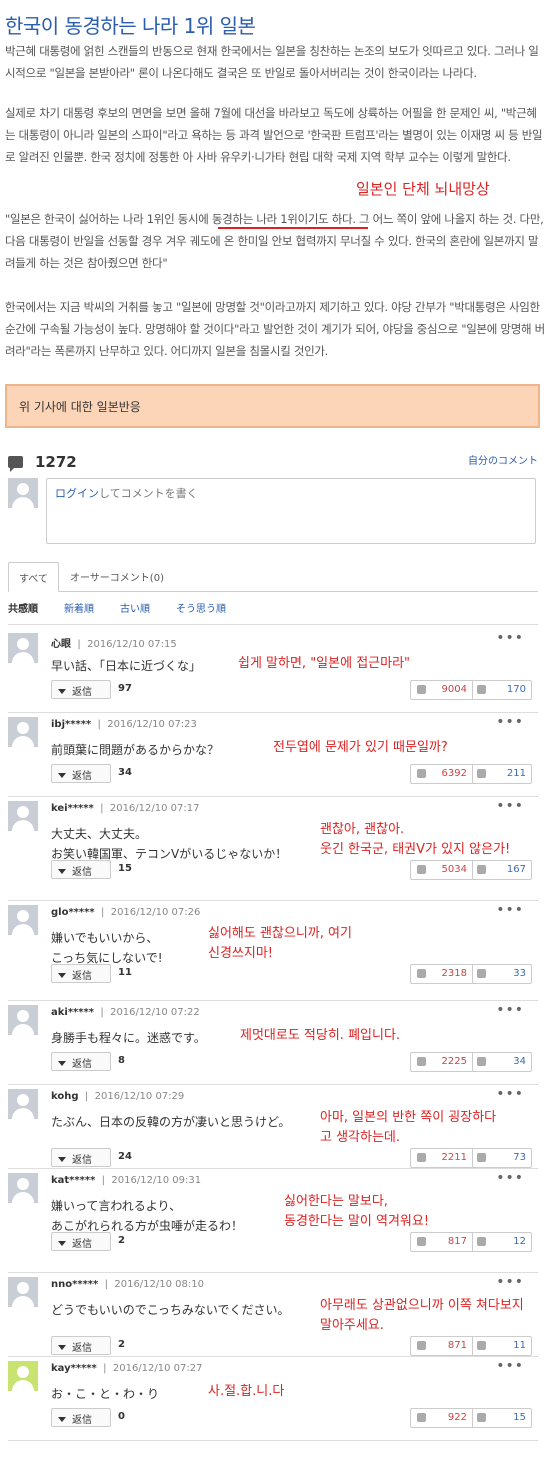 The height and width of the screenshot is (1461, 550). Describe the element at coordinates (157, 1368) in the screenshot. I see `comment-date: 2016/12/10 07:27` at that location.